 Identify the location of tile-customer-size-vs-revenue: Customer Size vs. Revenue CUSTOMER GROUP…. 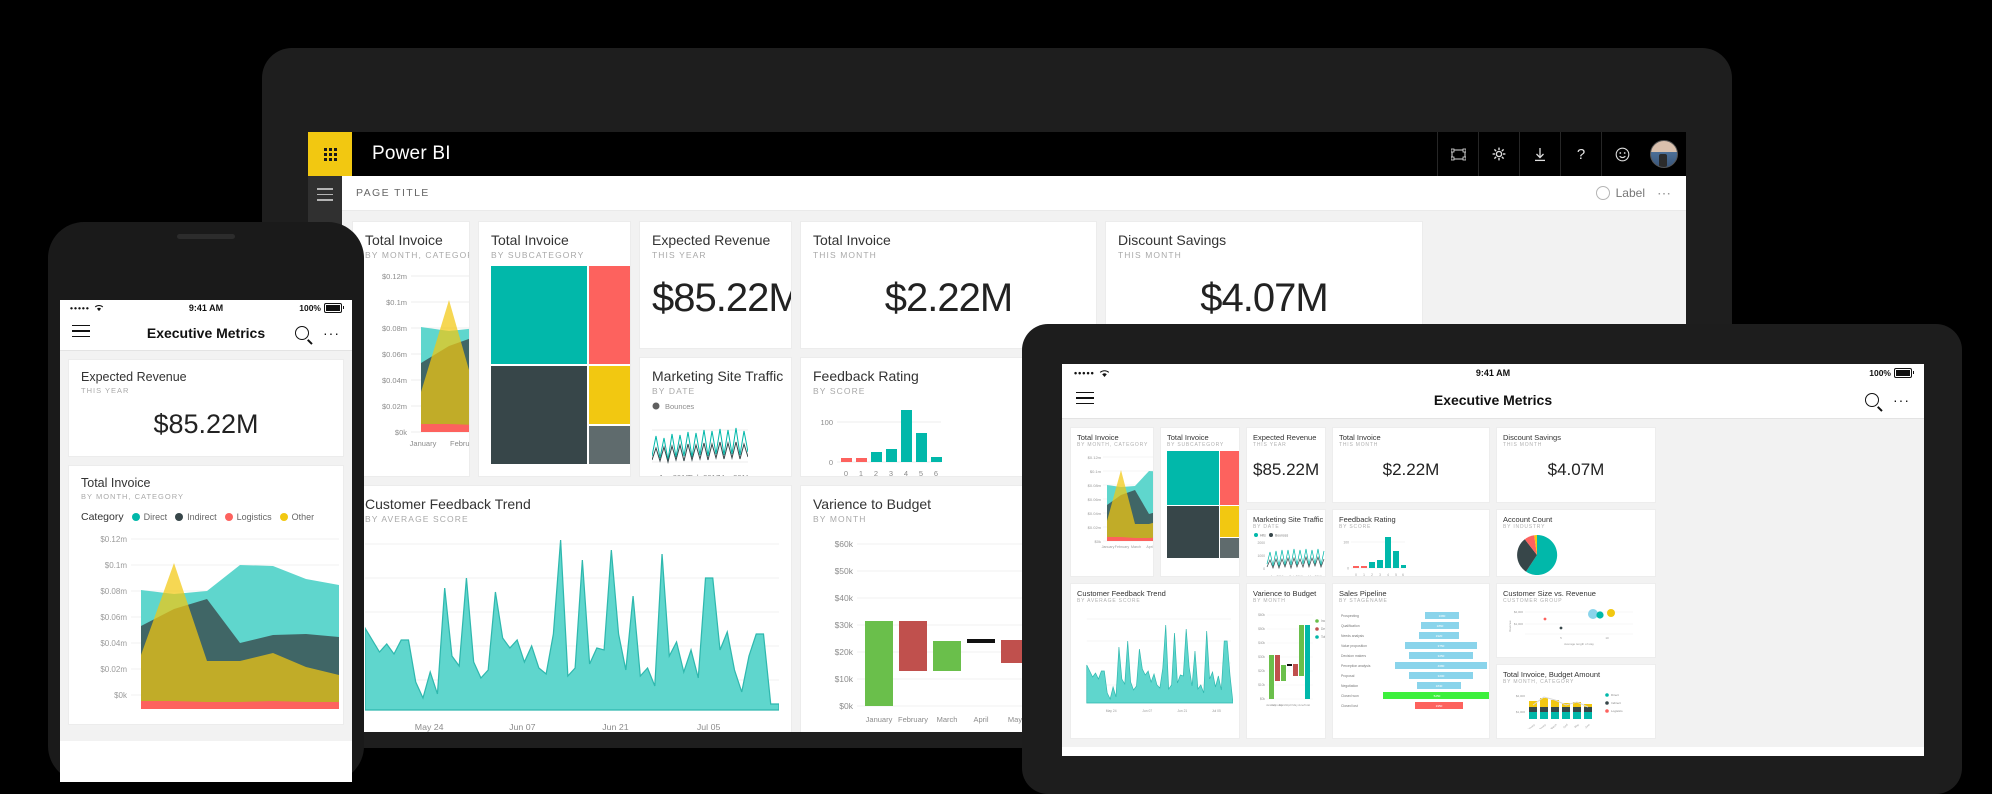
(1576, 620).